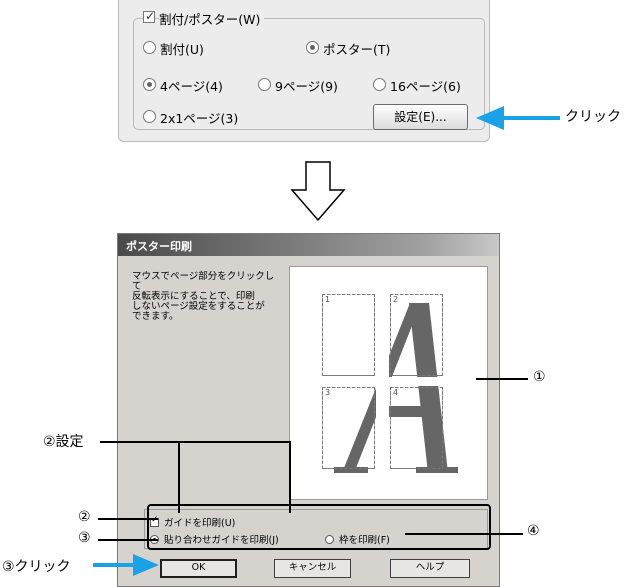  What do you see at coordinates (357, 49) in the screenshot?
I see `radio-poster-label: ポスター(T)` at bounding box center [357, 49].